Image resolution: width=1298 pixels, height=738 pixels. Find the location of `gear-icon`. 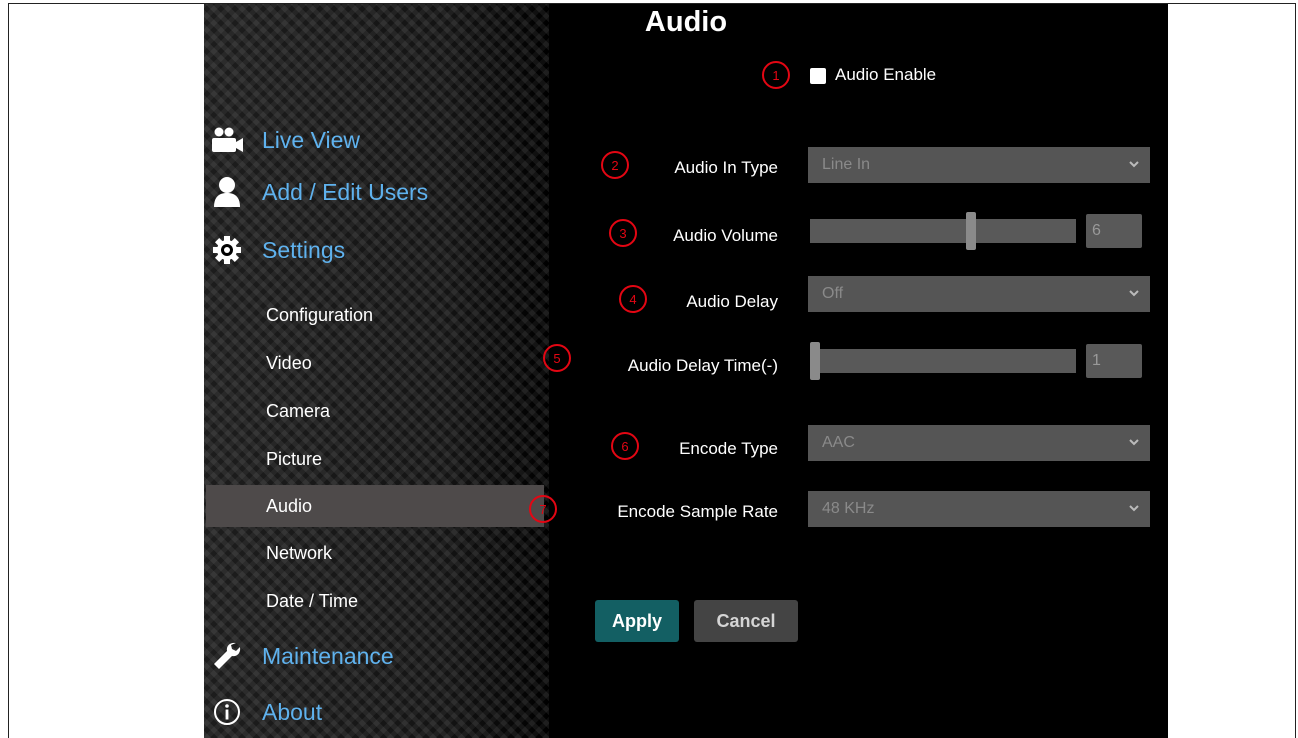

gear-icon is located at coordinates (227, 250).